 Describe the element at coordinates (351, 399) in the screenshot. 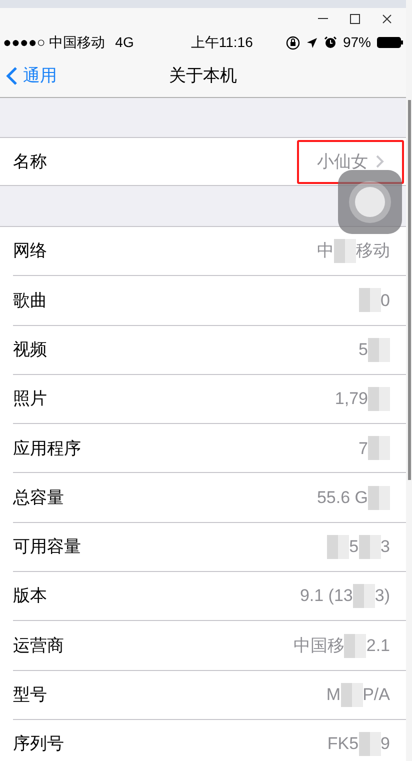

I see `row-value: 1,79` at that location.